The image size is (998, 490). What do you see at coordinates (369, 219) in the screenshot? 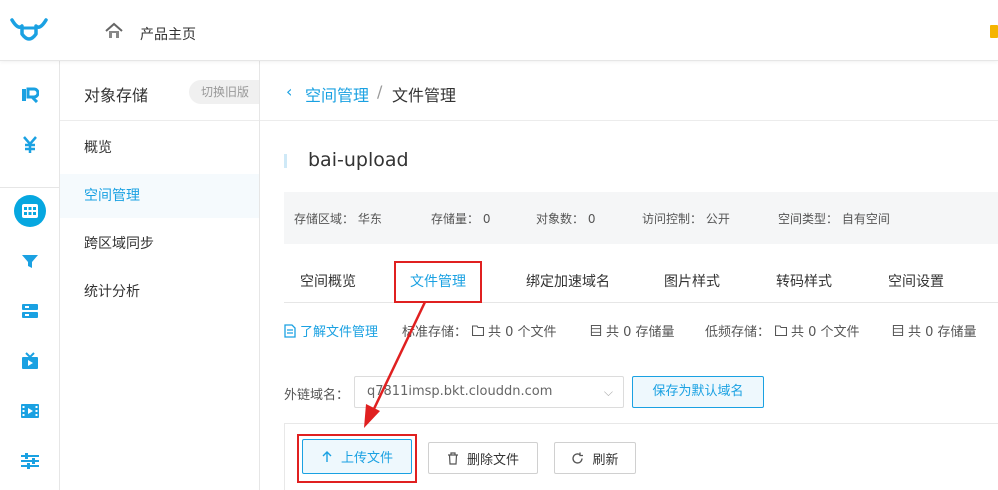
I see `info-region-value: 华东` at bounding box center [369, 219].